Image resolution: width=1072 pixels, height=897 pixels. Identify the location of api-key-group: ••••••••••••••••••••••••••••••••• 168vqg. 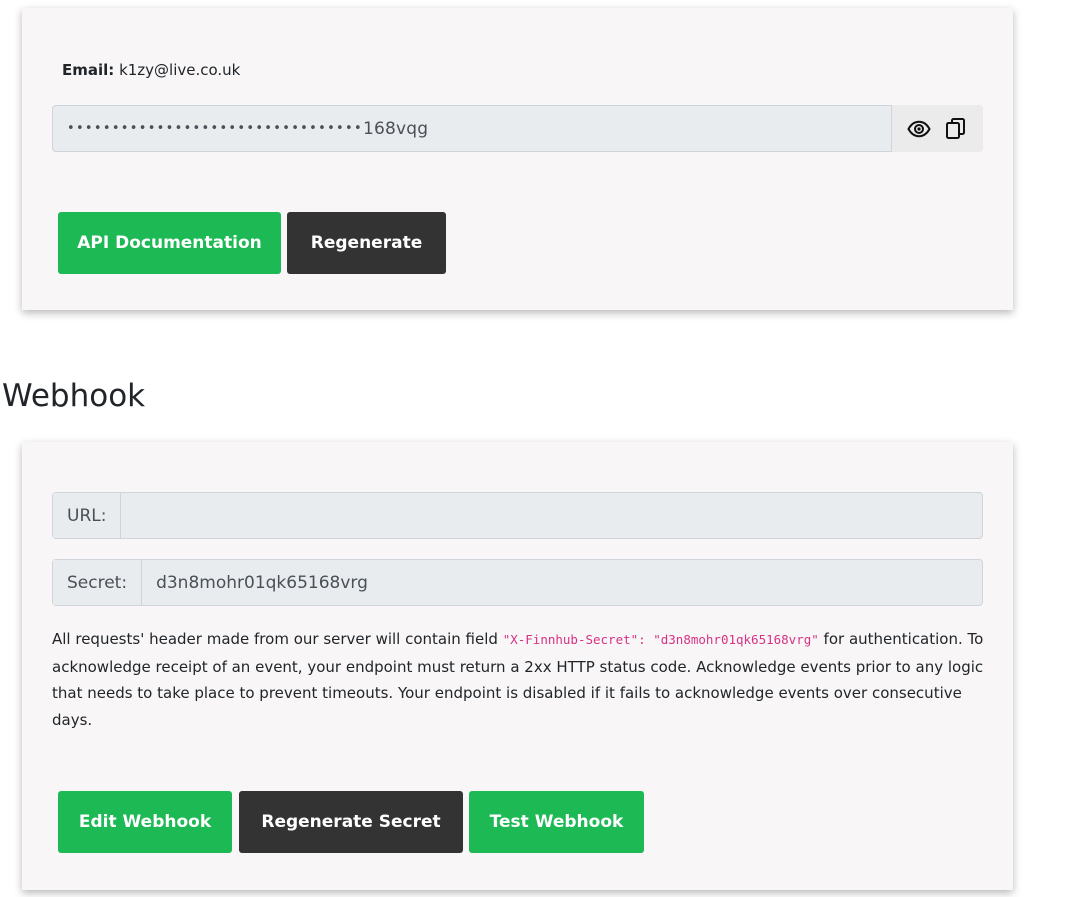
(517, 128).